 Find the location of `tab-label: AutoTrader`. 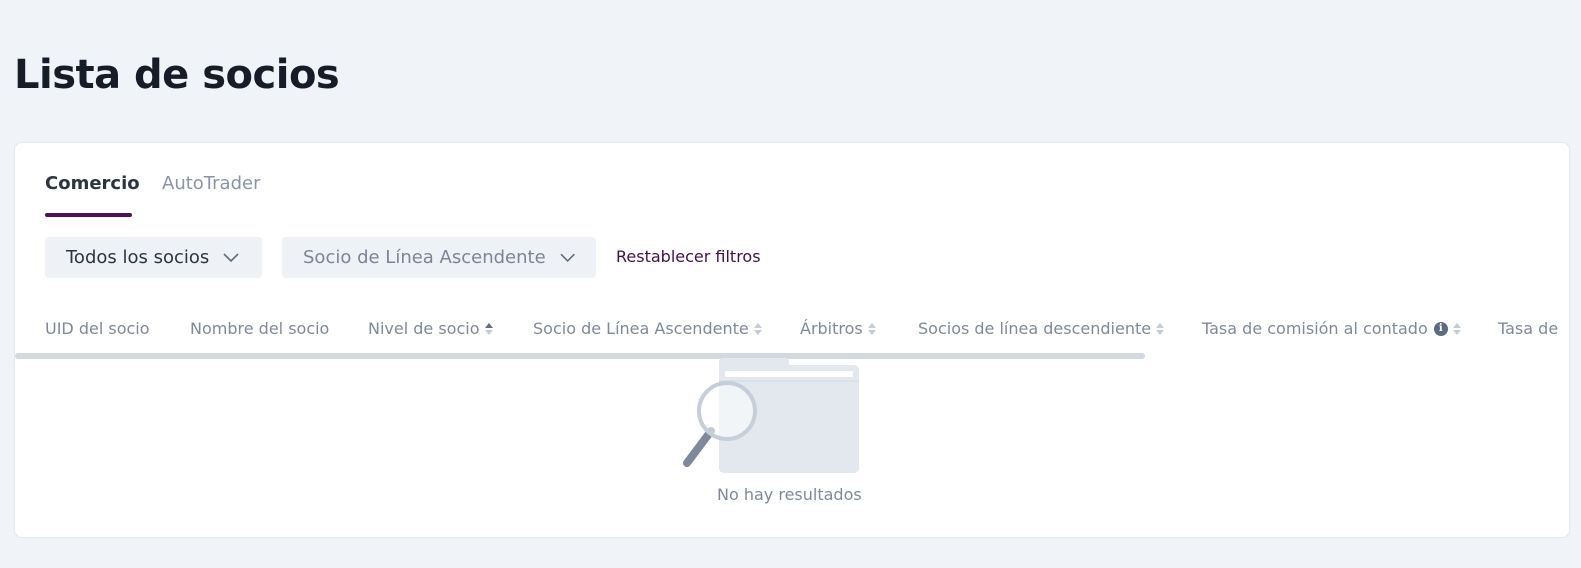

tab-label: AutoTrader is located at coordinates (211, 183).